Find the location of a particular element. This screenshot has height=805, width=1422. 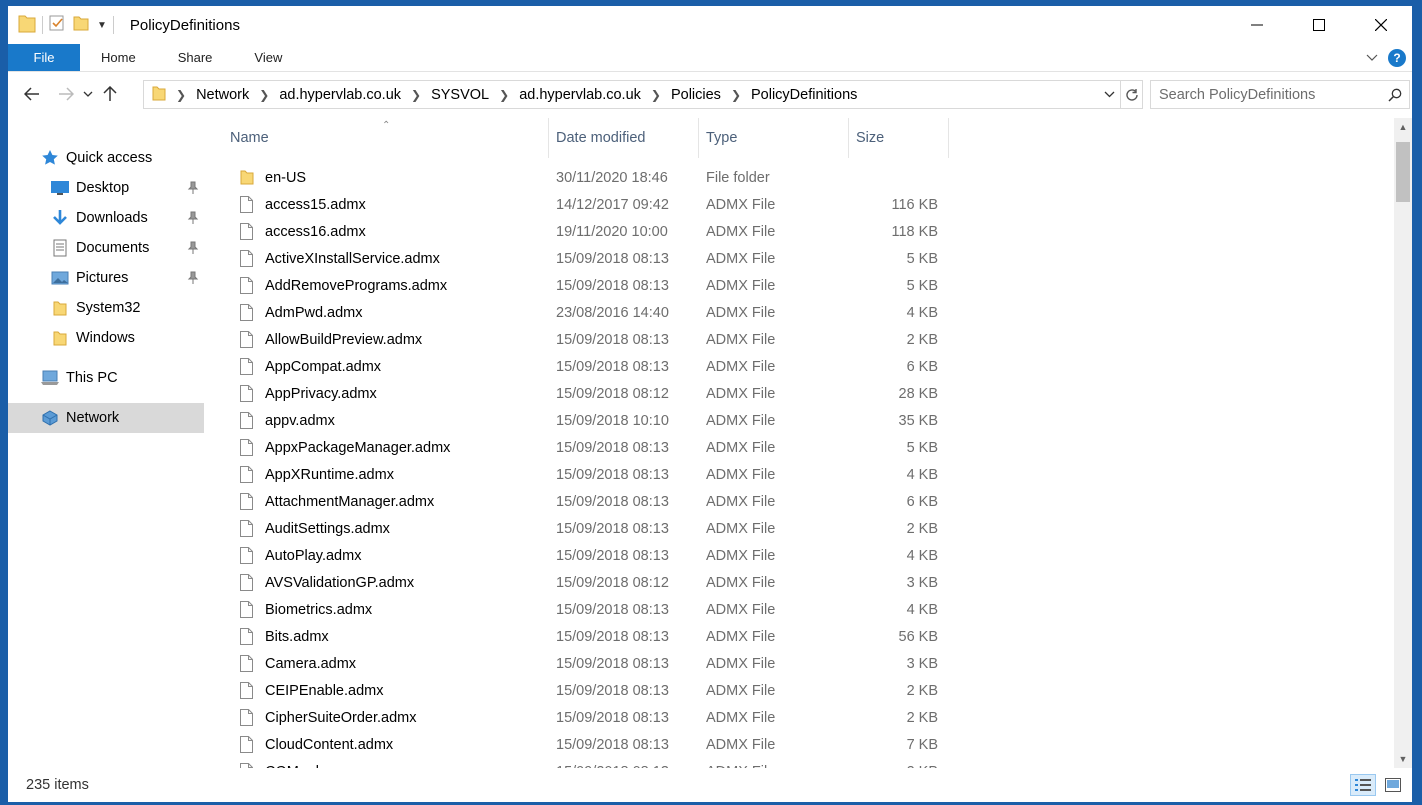

search-box is located at coordinates (1280, 94).